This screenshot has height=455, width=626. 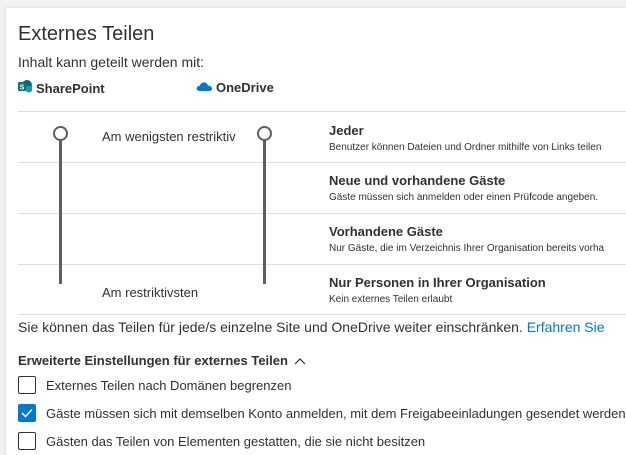 I want to click on sharepoint-logo-icon: S, so click(x=25, y=88).